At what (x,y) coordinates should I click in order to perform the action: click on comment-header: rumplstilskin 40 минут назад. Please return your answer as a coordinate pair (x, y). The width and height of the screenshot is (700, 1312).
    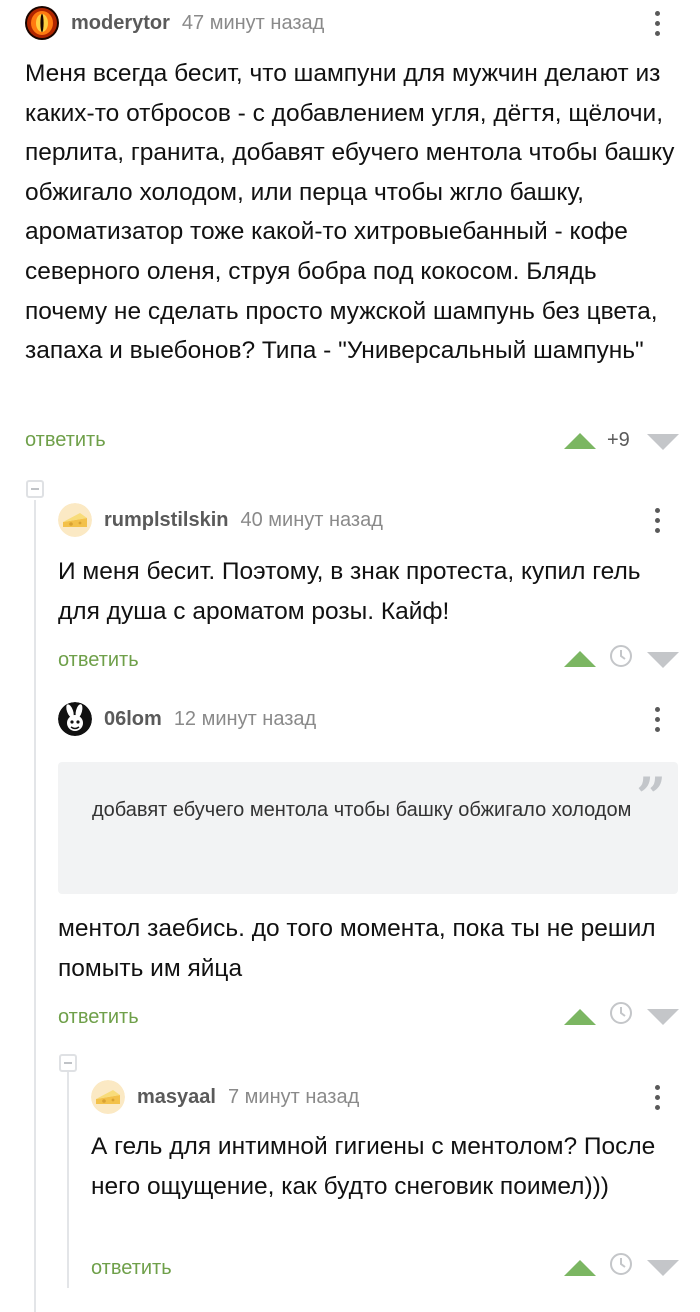
    Looking at the image, I should click on (220, 520).